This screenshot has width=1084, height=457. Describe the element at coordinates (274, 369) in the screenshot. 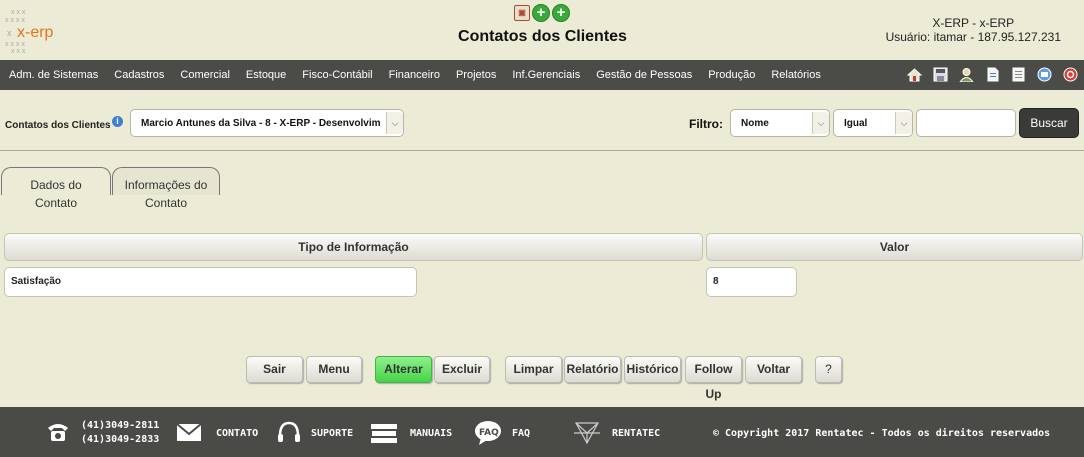

I see `sair-button: Sair` at that location.